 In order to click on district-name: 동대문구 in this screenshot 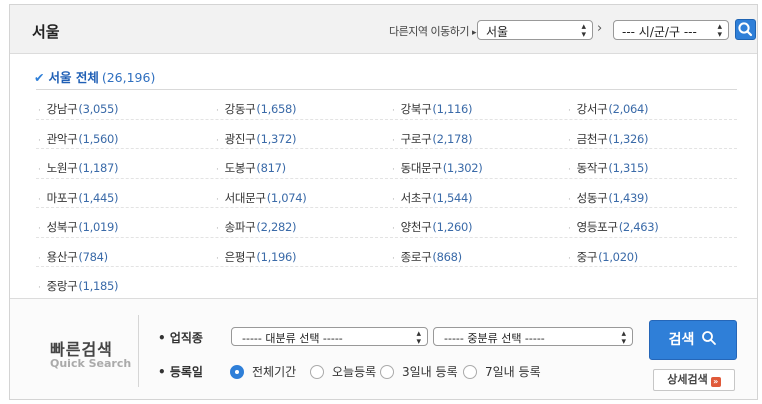, I will do `click(421, 168)`.